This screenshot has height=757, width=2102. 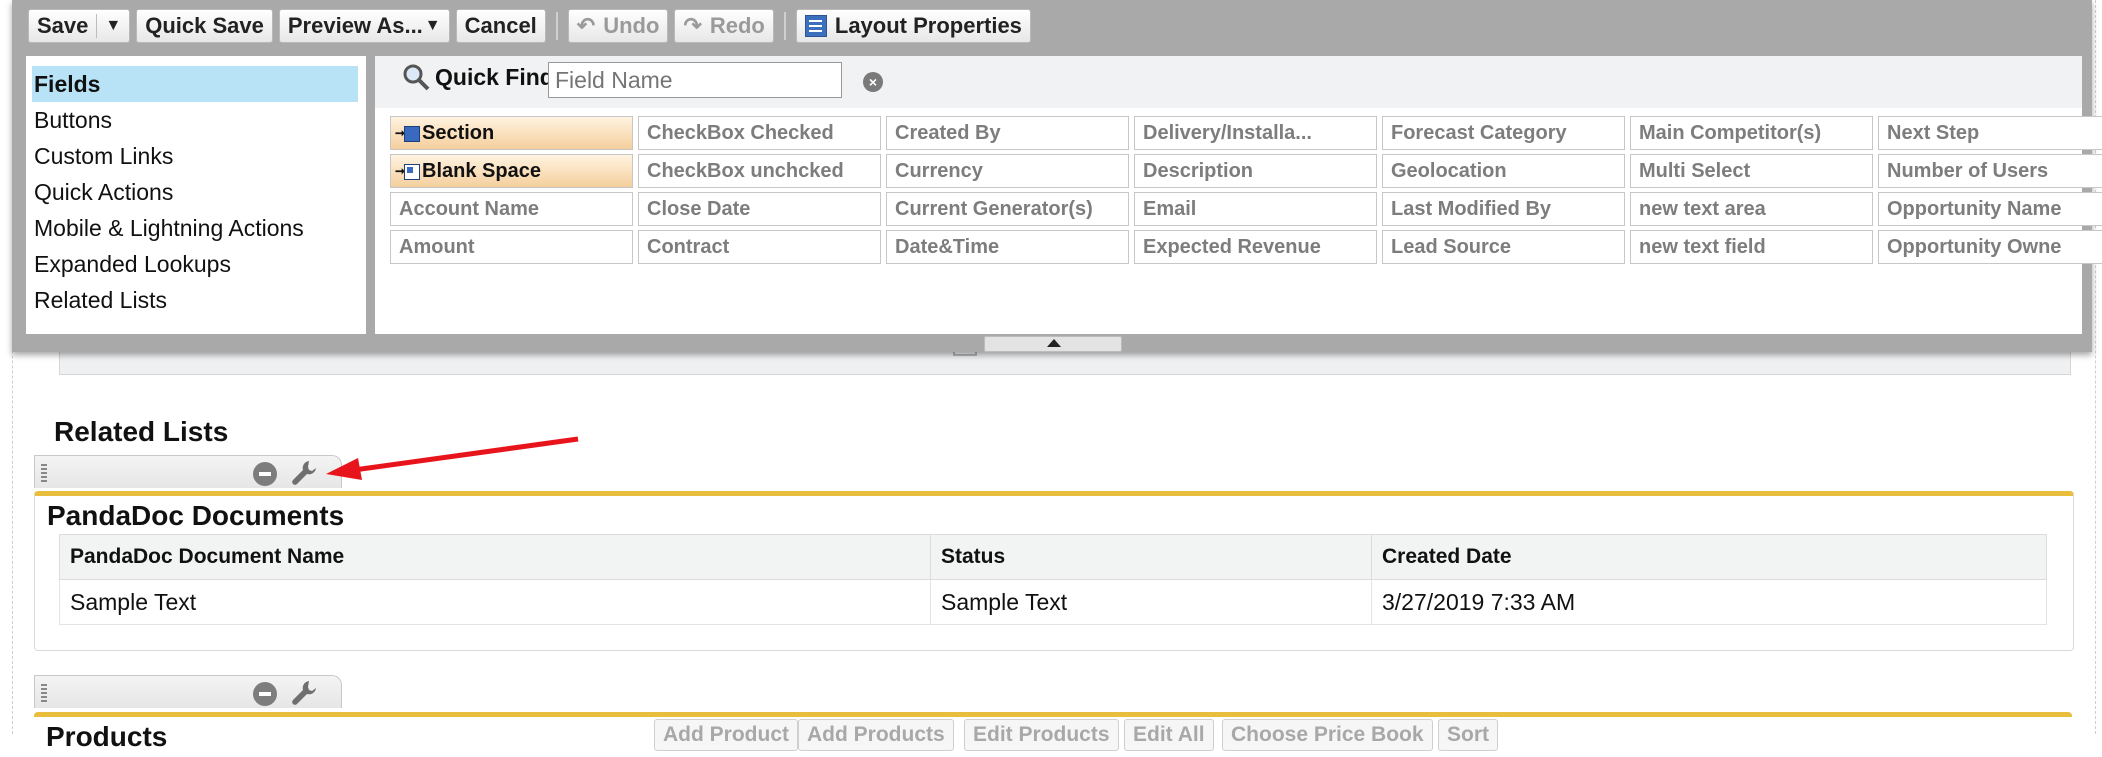 What do you see at coordinates (495, 557) in the screenshot?
I see `column-header: PandaDoc Document Name` at bounding box center [495, 557].